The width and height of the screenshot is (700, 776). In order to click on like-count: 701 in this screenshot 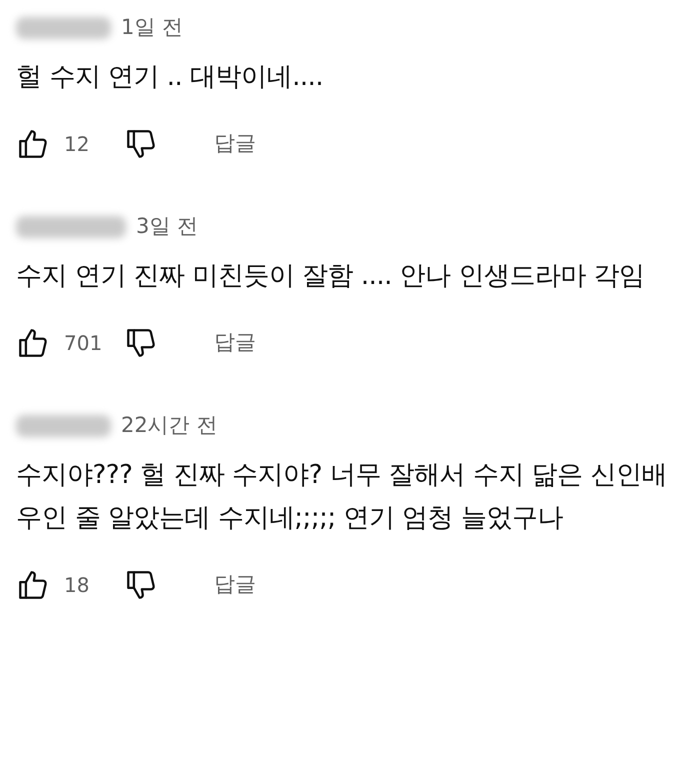, I will do `click(84, 343)`.